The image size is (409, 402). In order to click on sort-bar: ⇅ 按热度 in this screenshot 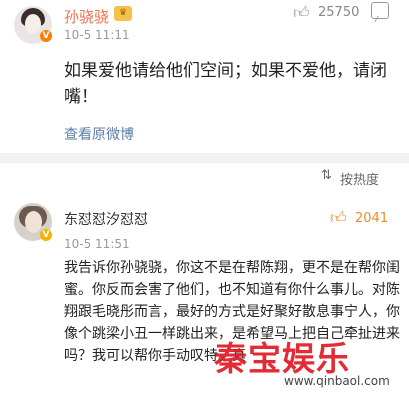, I will do `click(204, 178)`.